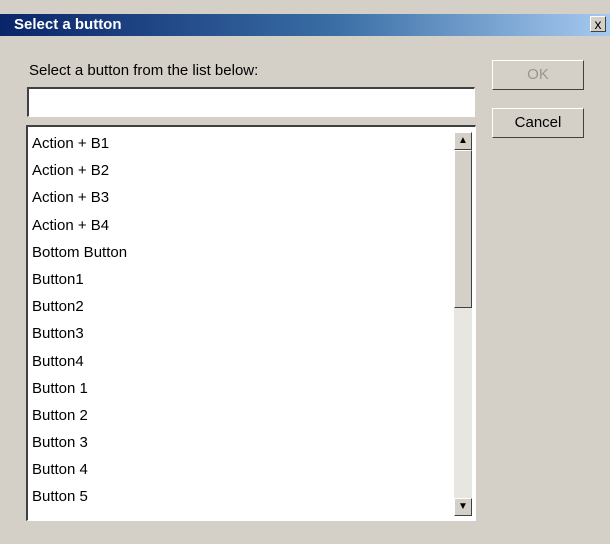  Describe the element at coordinates (79, 388) in the screenshot. I see `list-item: Button 1` at that location.